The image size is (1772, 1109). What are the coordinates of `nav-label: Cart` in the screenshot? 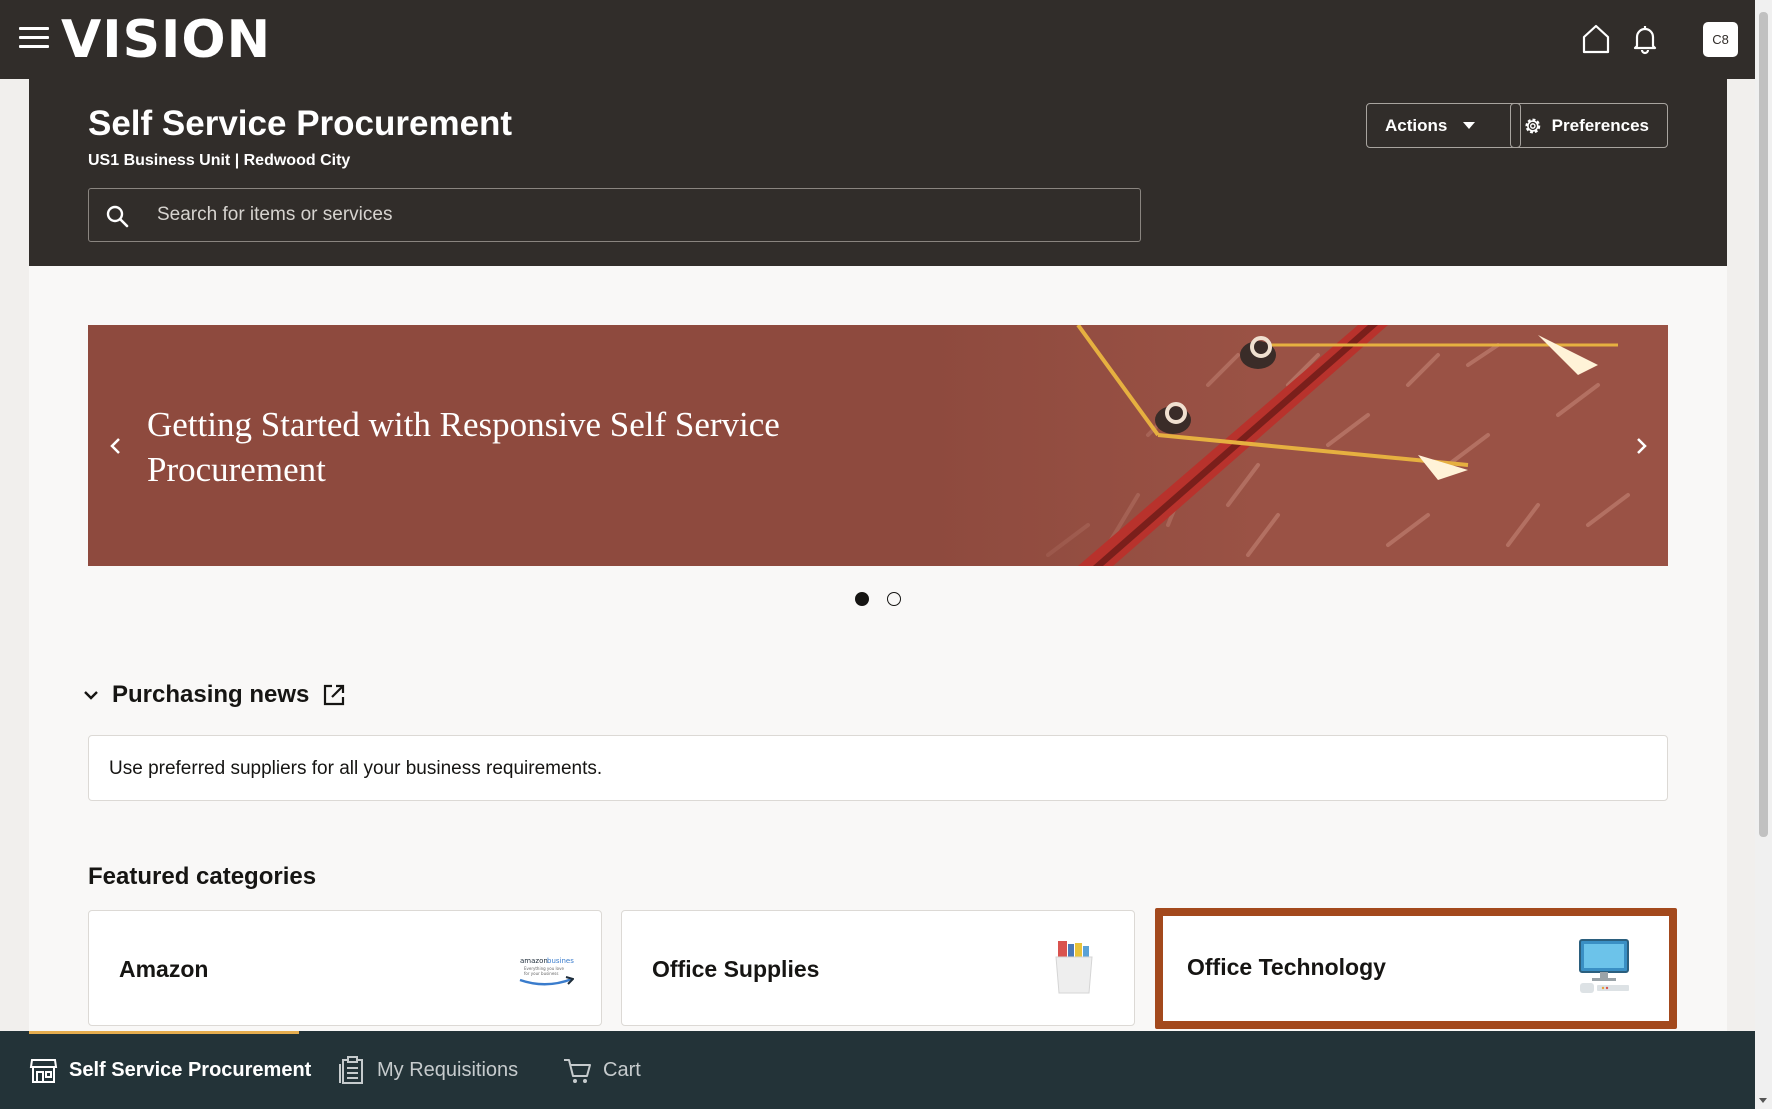 It's located at (622, 1069).